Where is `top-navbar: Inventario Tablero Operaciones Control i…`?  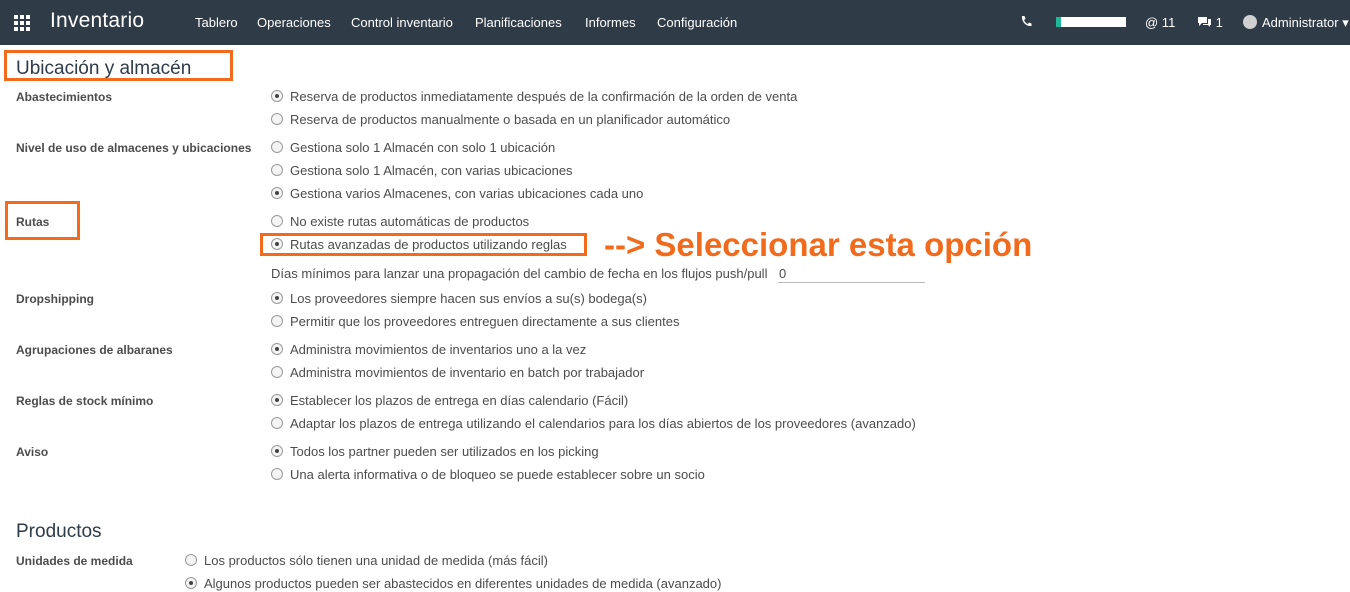
top-navbar: Inventario Tablero Operaciones Control i… is located at coordinates (675, 22).